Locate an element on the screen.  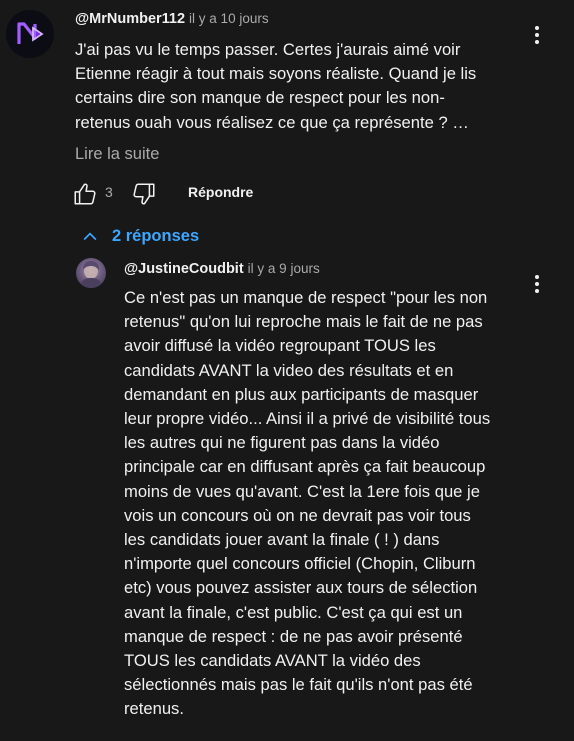
comment-header: @MrNumber112 il y a 10 jours is located at coordinates (172, 19).